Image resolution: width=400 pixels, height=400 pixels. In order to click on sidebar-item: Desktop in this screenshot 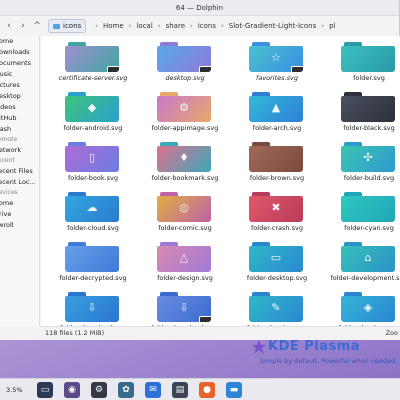, I will do `click(19, 96)`.